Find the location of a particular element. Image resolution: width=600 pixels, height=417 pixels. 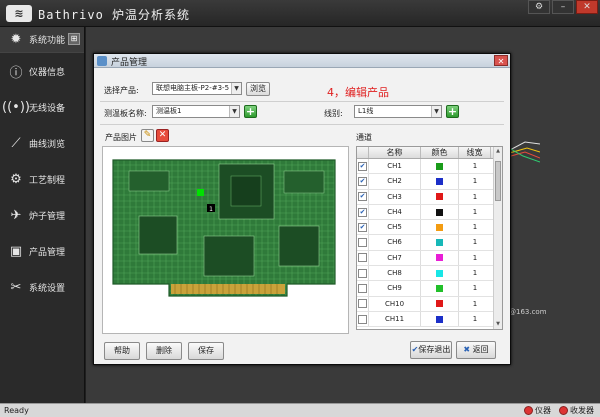

line-dropdown: L1线 ▼ is located at coordinates (398, 111).